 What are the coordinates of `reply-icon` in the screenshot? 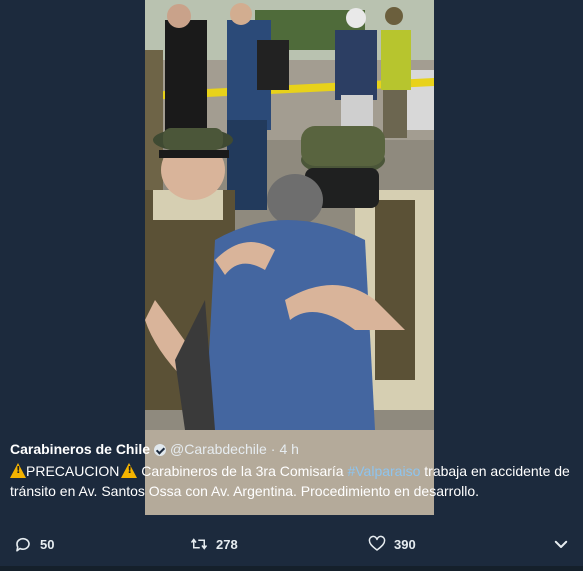 It's located at (23, 544).